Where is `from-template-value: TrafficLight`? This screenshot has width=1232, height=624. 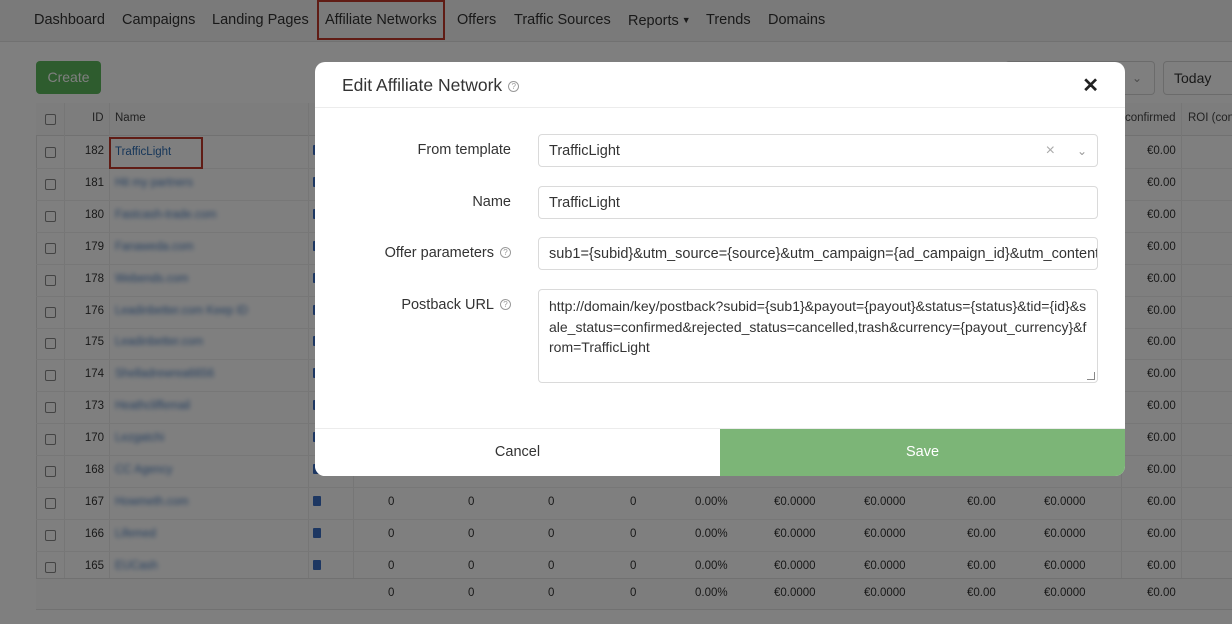
from-template-value: TrafficLight is located at coordinates (584, 151).